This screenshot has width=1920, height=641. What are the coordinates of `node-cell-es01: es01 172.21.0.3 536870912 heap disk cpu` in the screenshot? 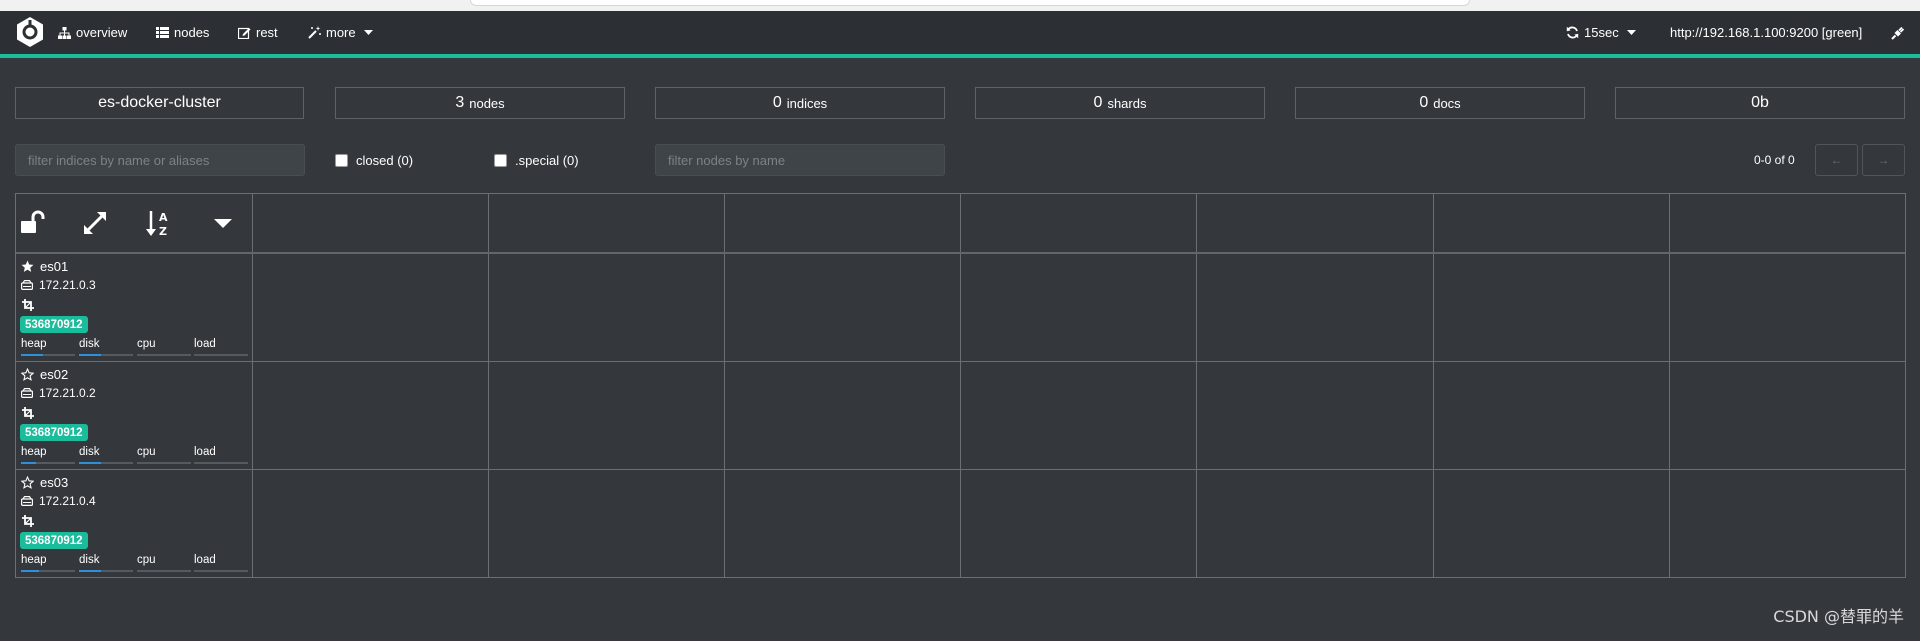 It's located at (134, 308).